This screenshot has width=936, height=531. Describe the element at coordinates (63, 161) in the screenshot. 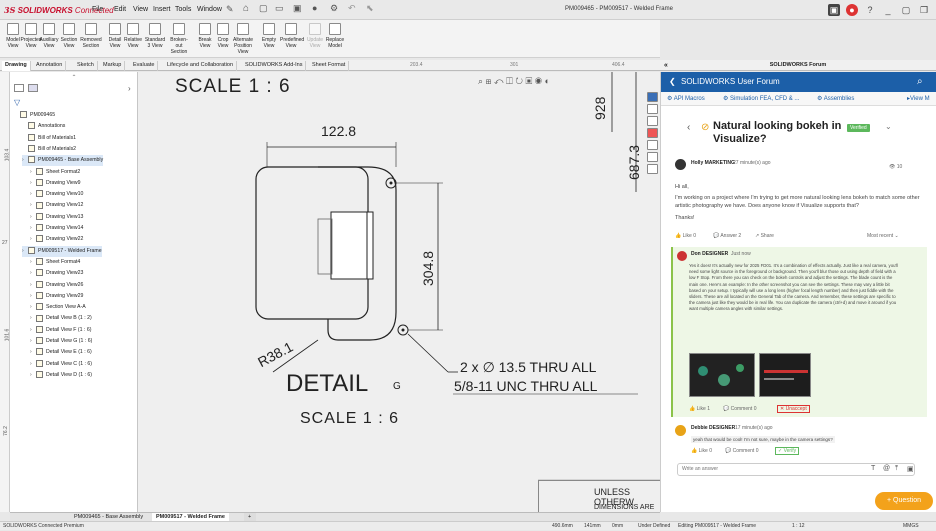

I see `tree-item: › PM009465 - Base Assembly` at that location.